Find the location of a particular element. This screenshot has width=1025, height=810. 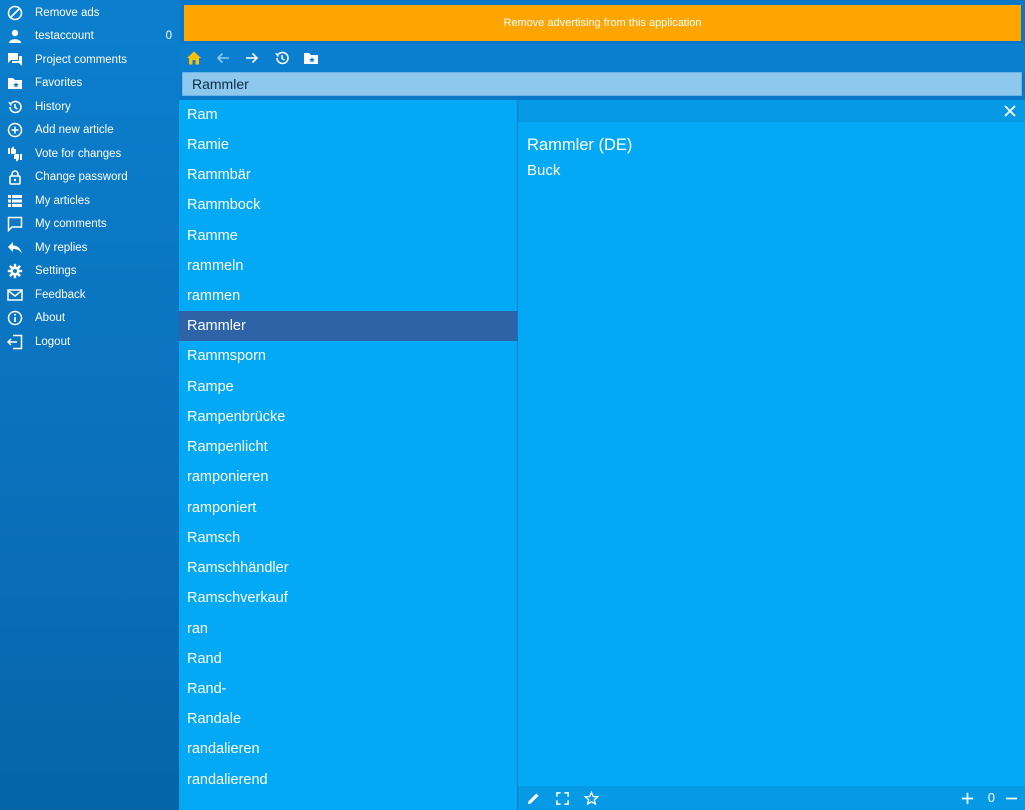

list-item: Ram is located at coordinates (348, 115).